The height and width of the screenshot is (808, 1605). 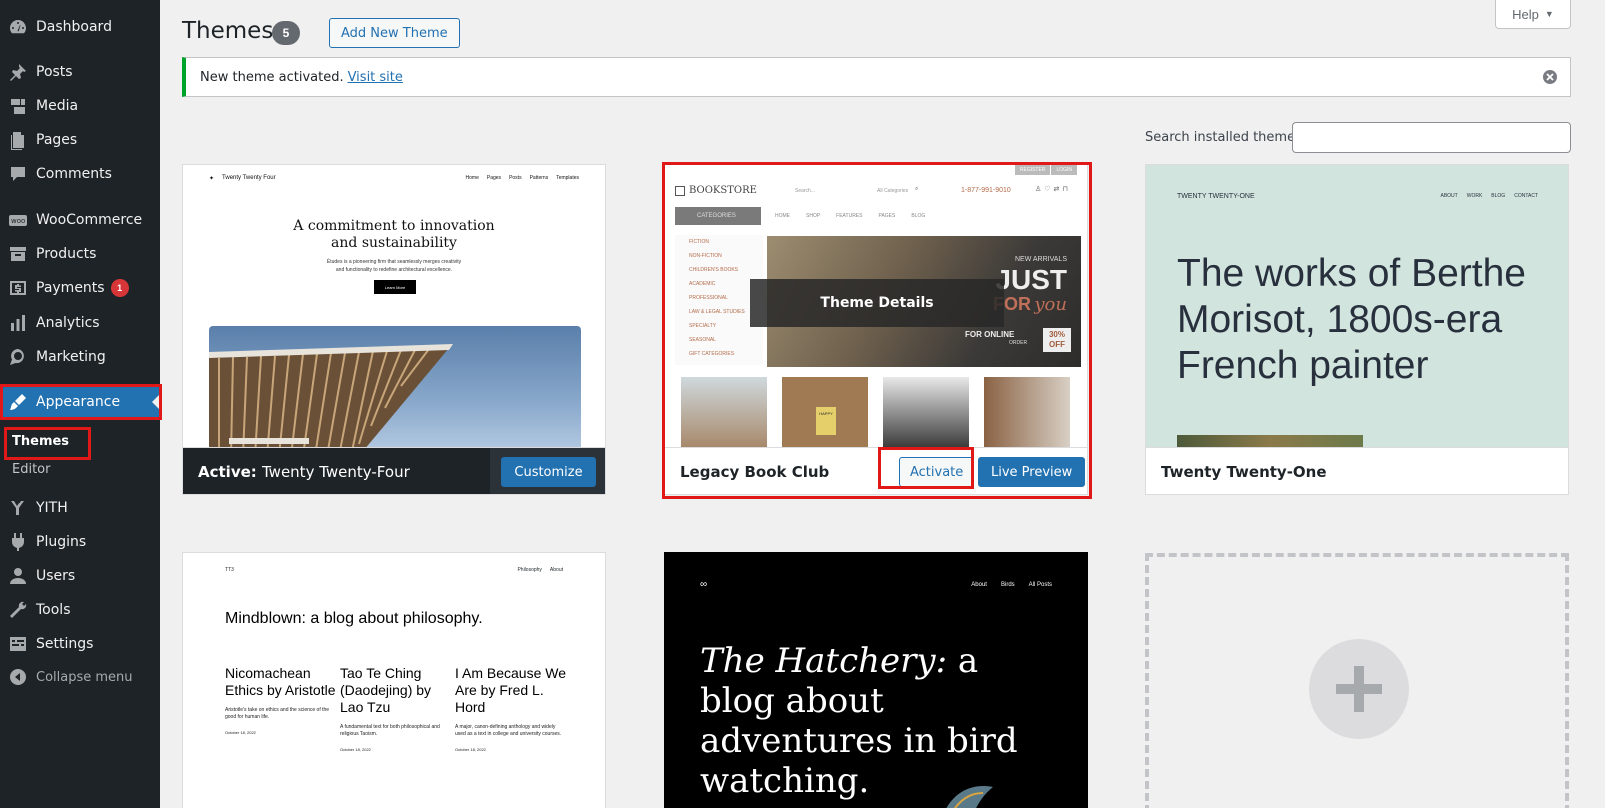 What do you see at coordinates (242, 178) in the screenshot?
I see `shot-brand: ✦ Twenty Twenty Four` at bounding box center [242, 178].